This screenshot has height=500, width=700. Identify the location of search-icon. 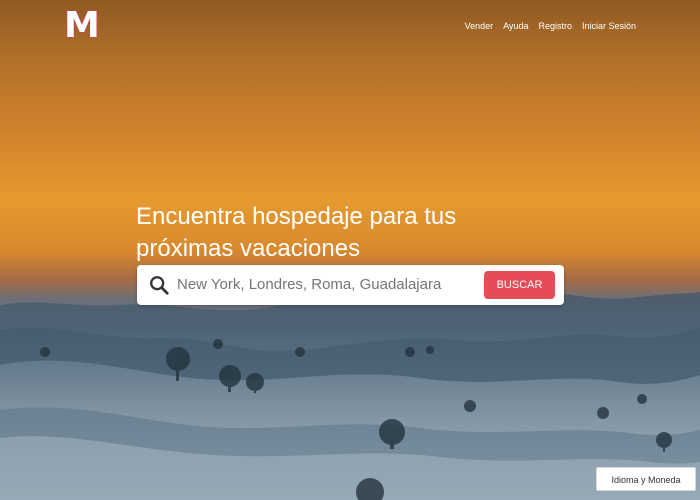
(159, 285).